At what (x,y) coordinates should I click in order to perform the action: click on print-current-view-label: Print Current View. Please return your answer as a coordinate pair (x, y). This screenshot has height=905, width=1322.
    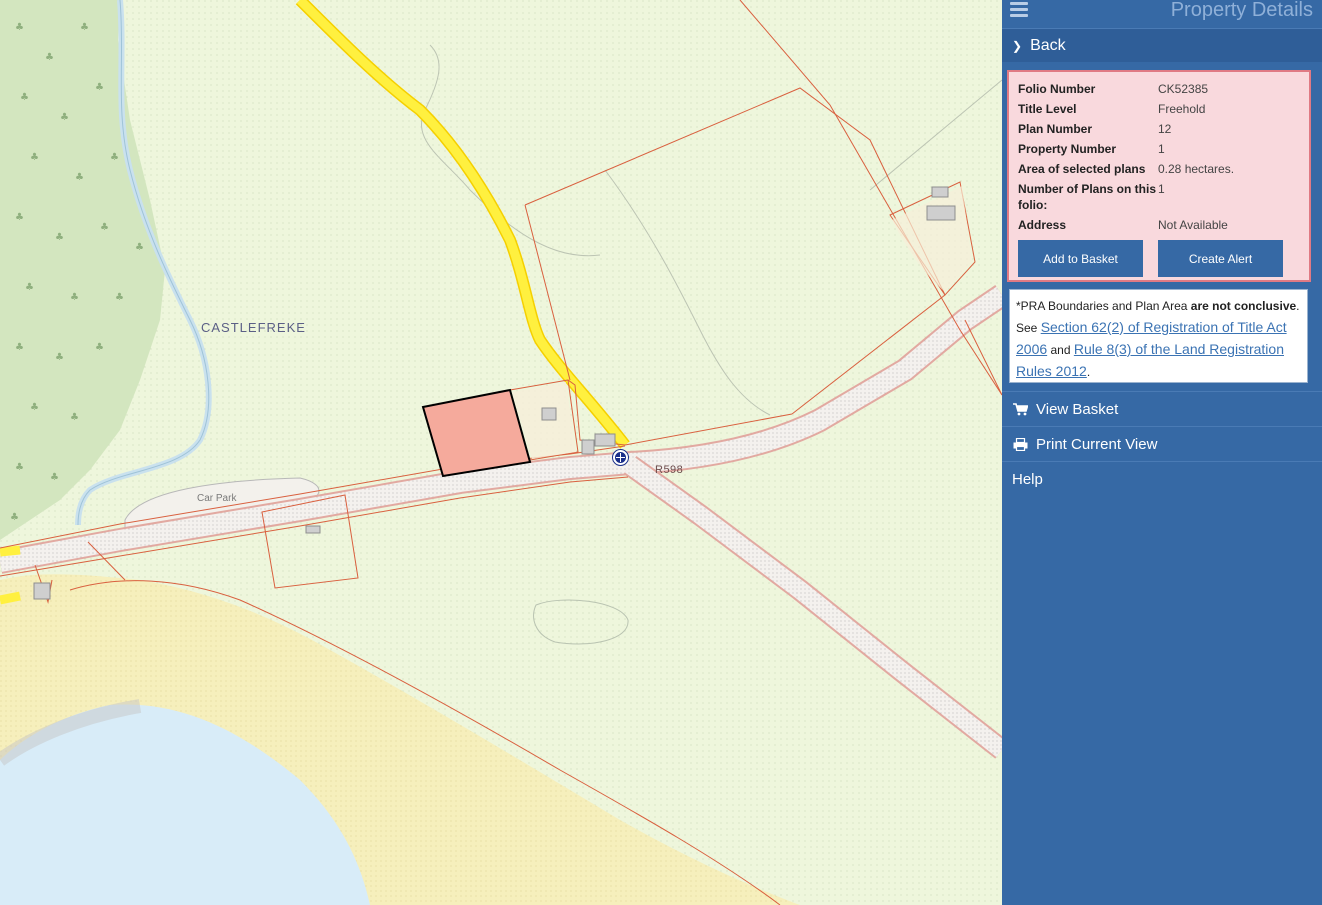
    Looking at the image, I should click on (1097, 444).